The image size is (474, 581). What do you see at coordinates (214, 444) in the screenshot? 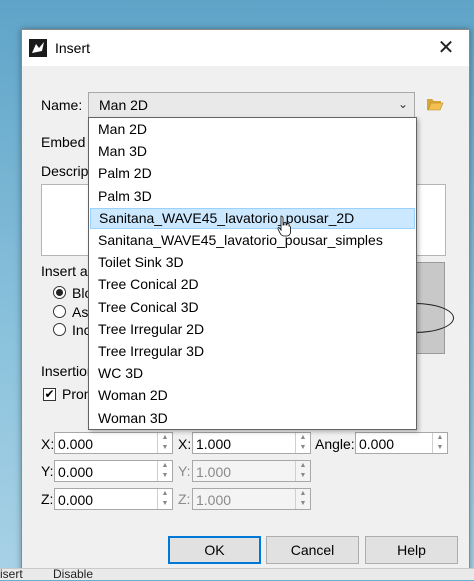
I see `scale-x-value: 1.000` at bounding box center [214, 444].